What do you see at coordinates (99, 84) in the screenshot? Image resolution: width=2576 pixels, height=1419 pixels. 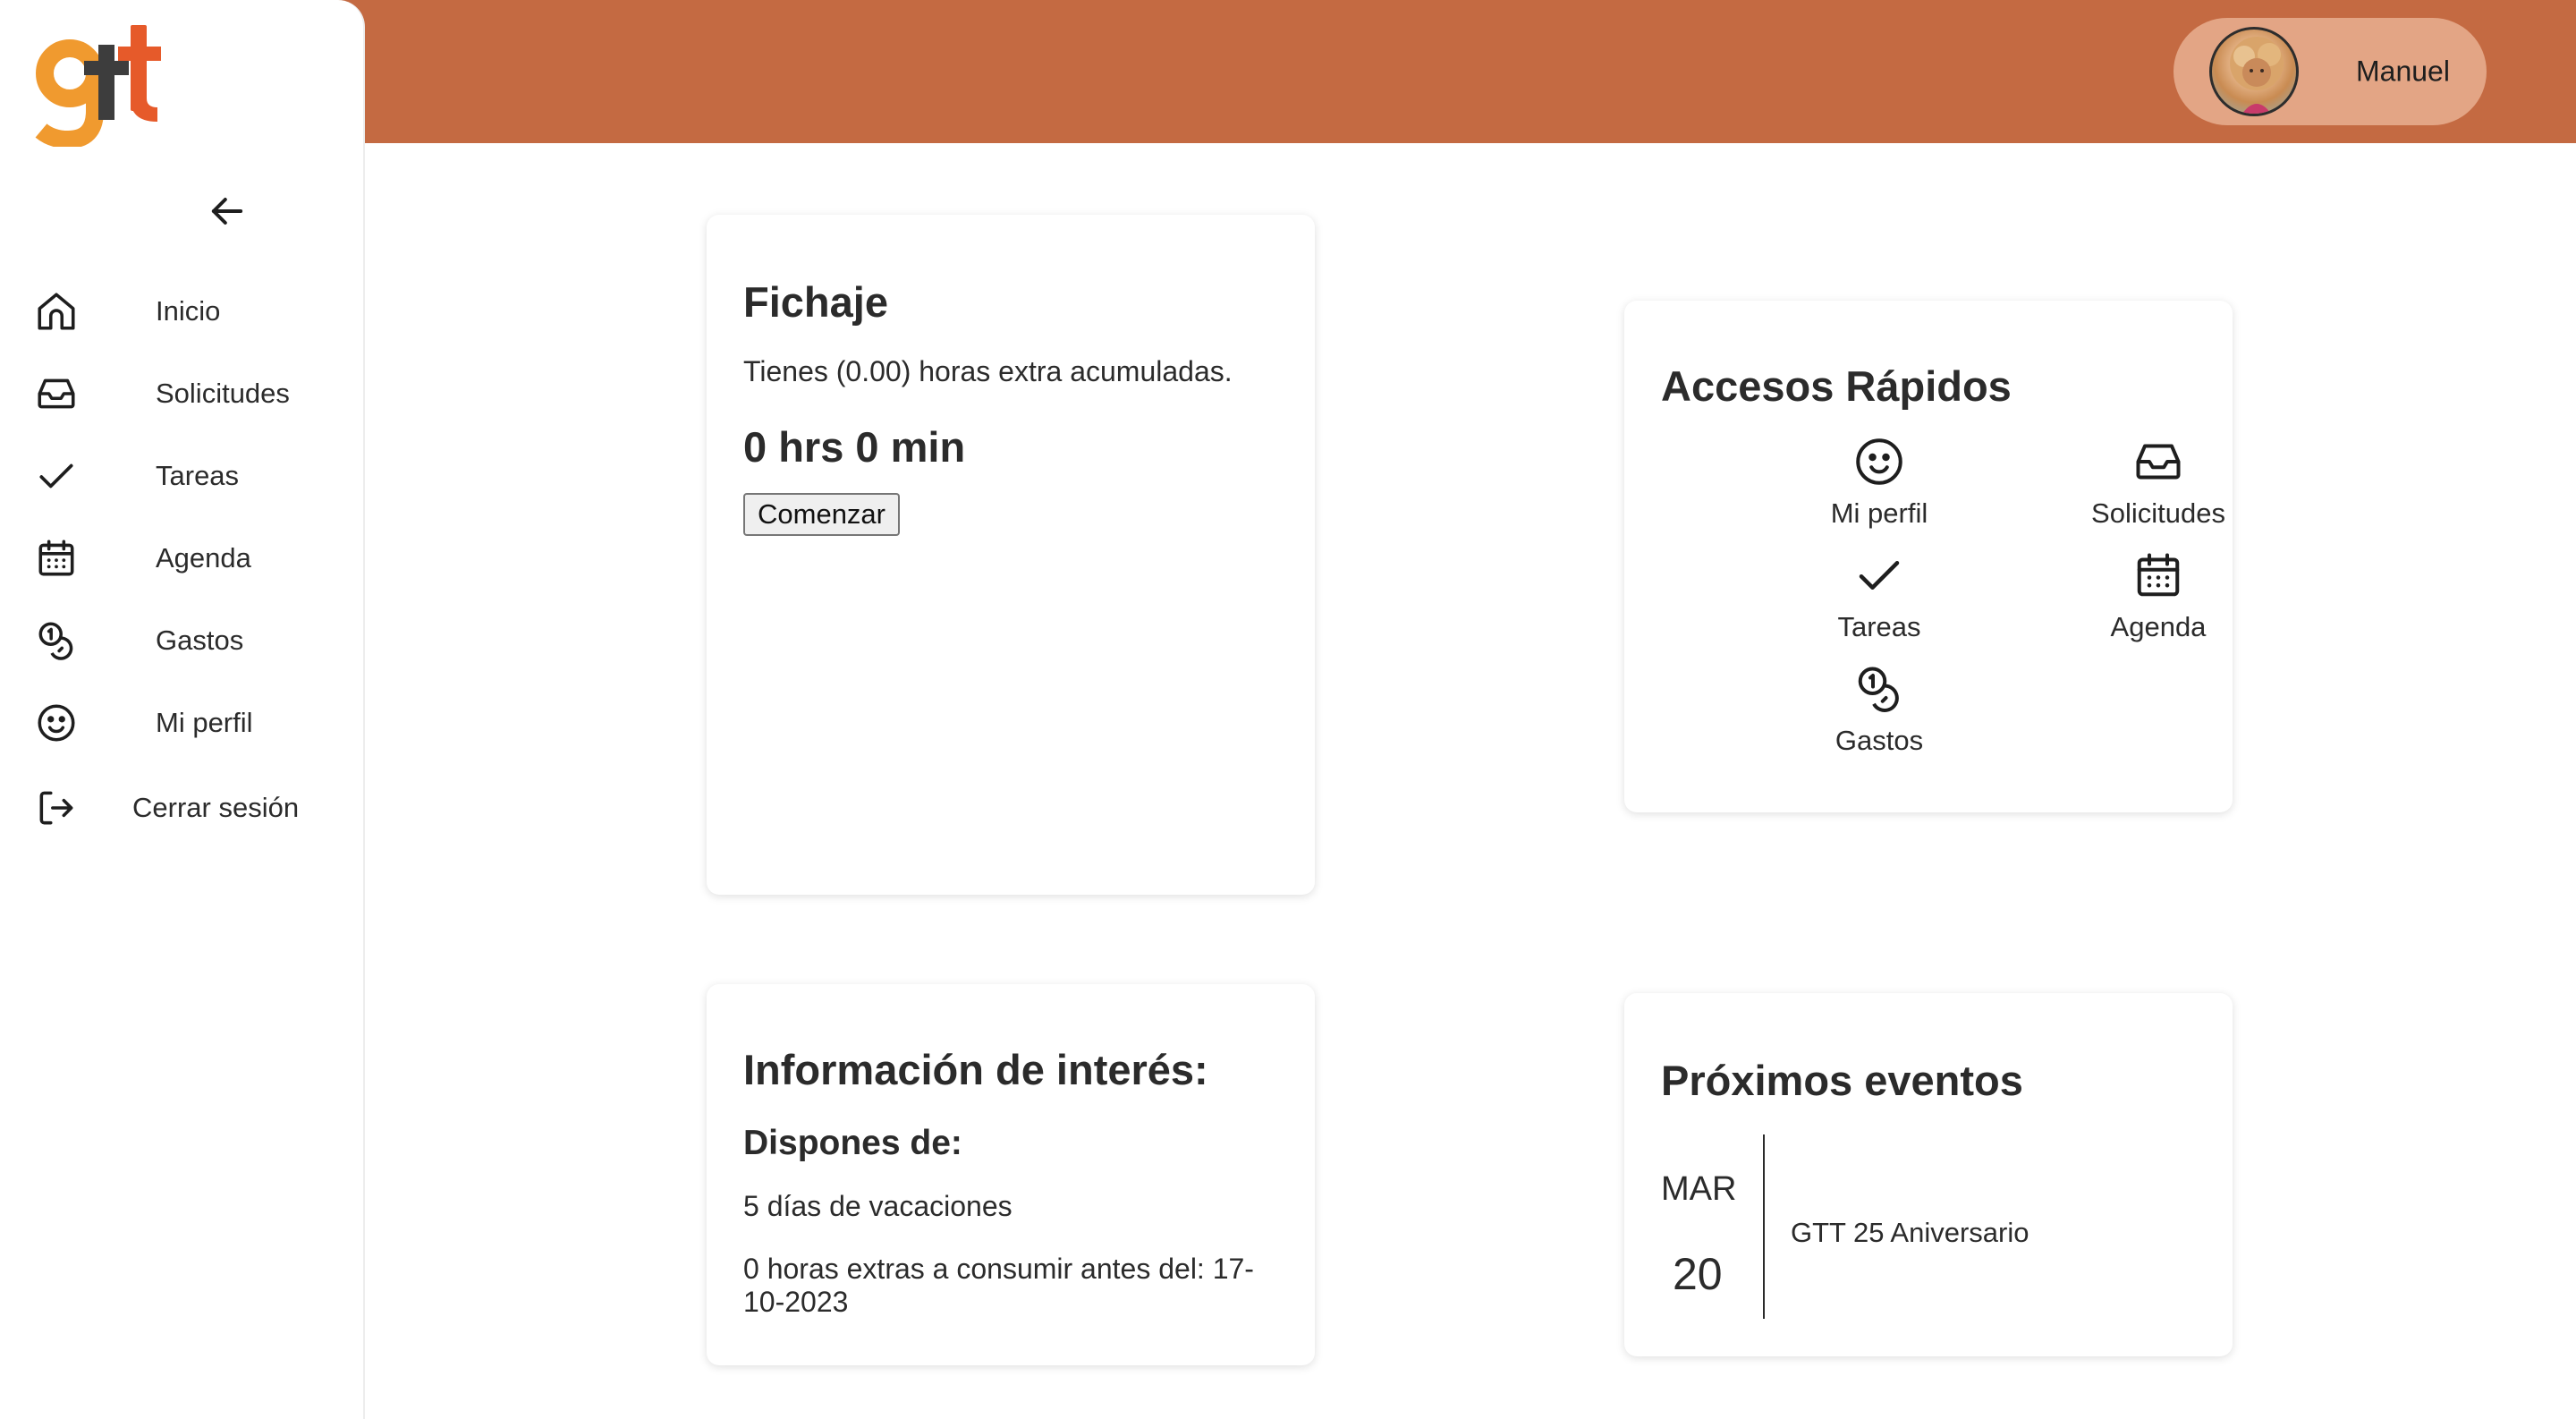 I see `gtt-logo` at bounding box center [99, 84].